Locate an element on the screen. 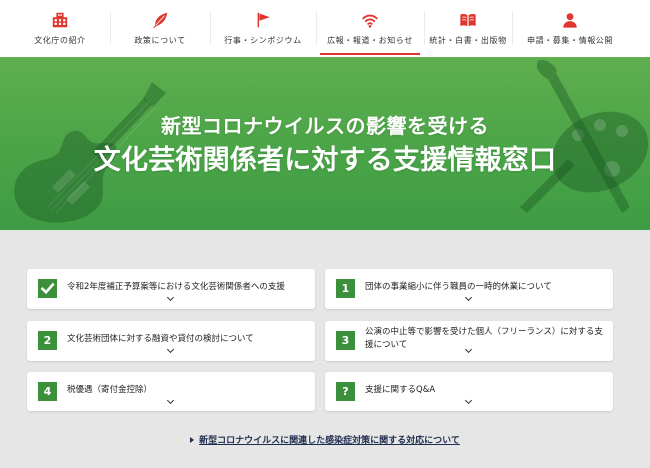  quill-icon is located at coordinates (160, 20).